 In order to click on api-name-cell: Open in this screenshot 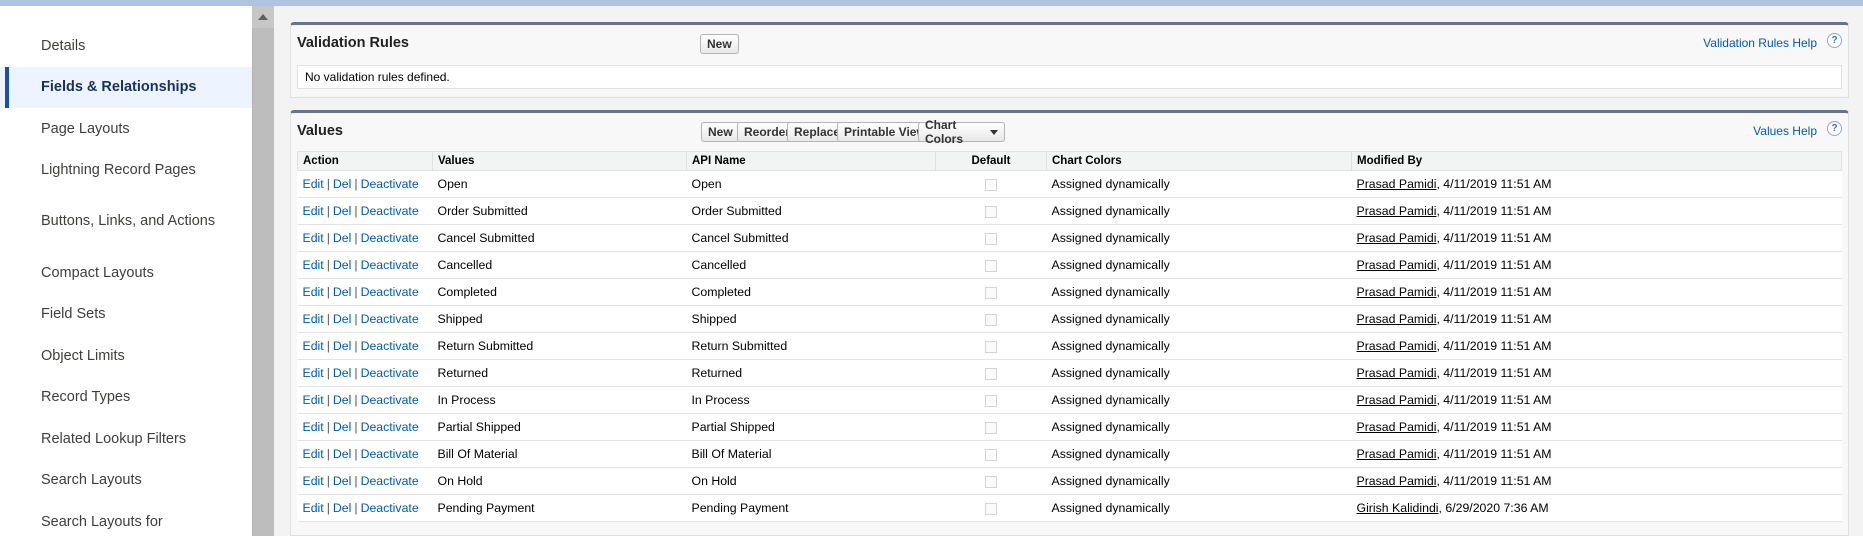, I will do `click(811, 184)`.